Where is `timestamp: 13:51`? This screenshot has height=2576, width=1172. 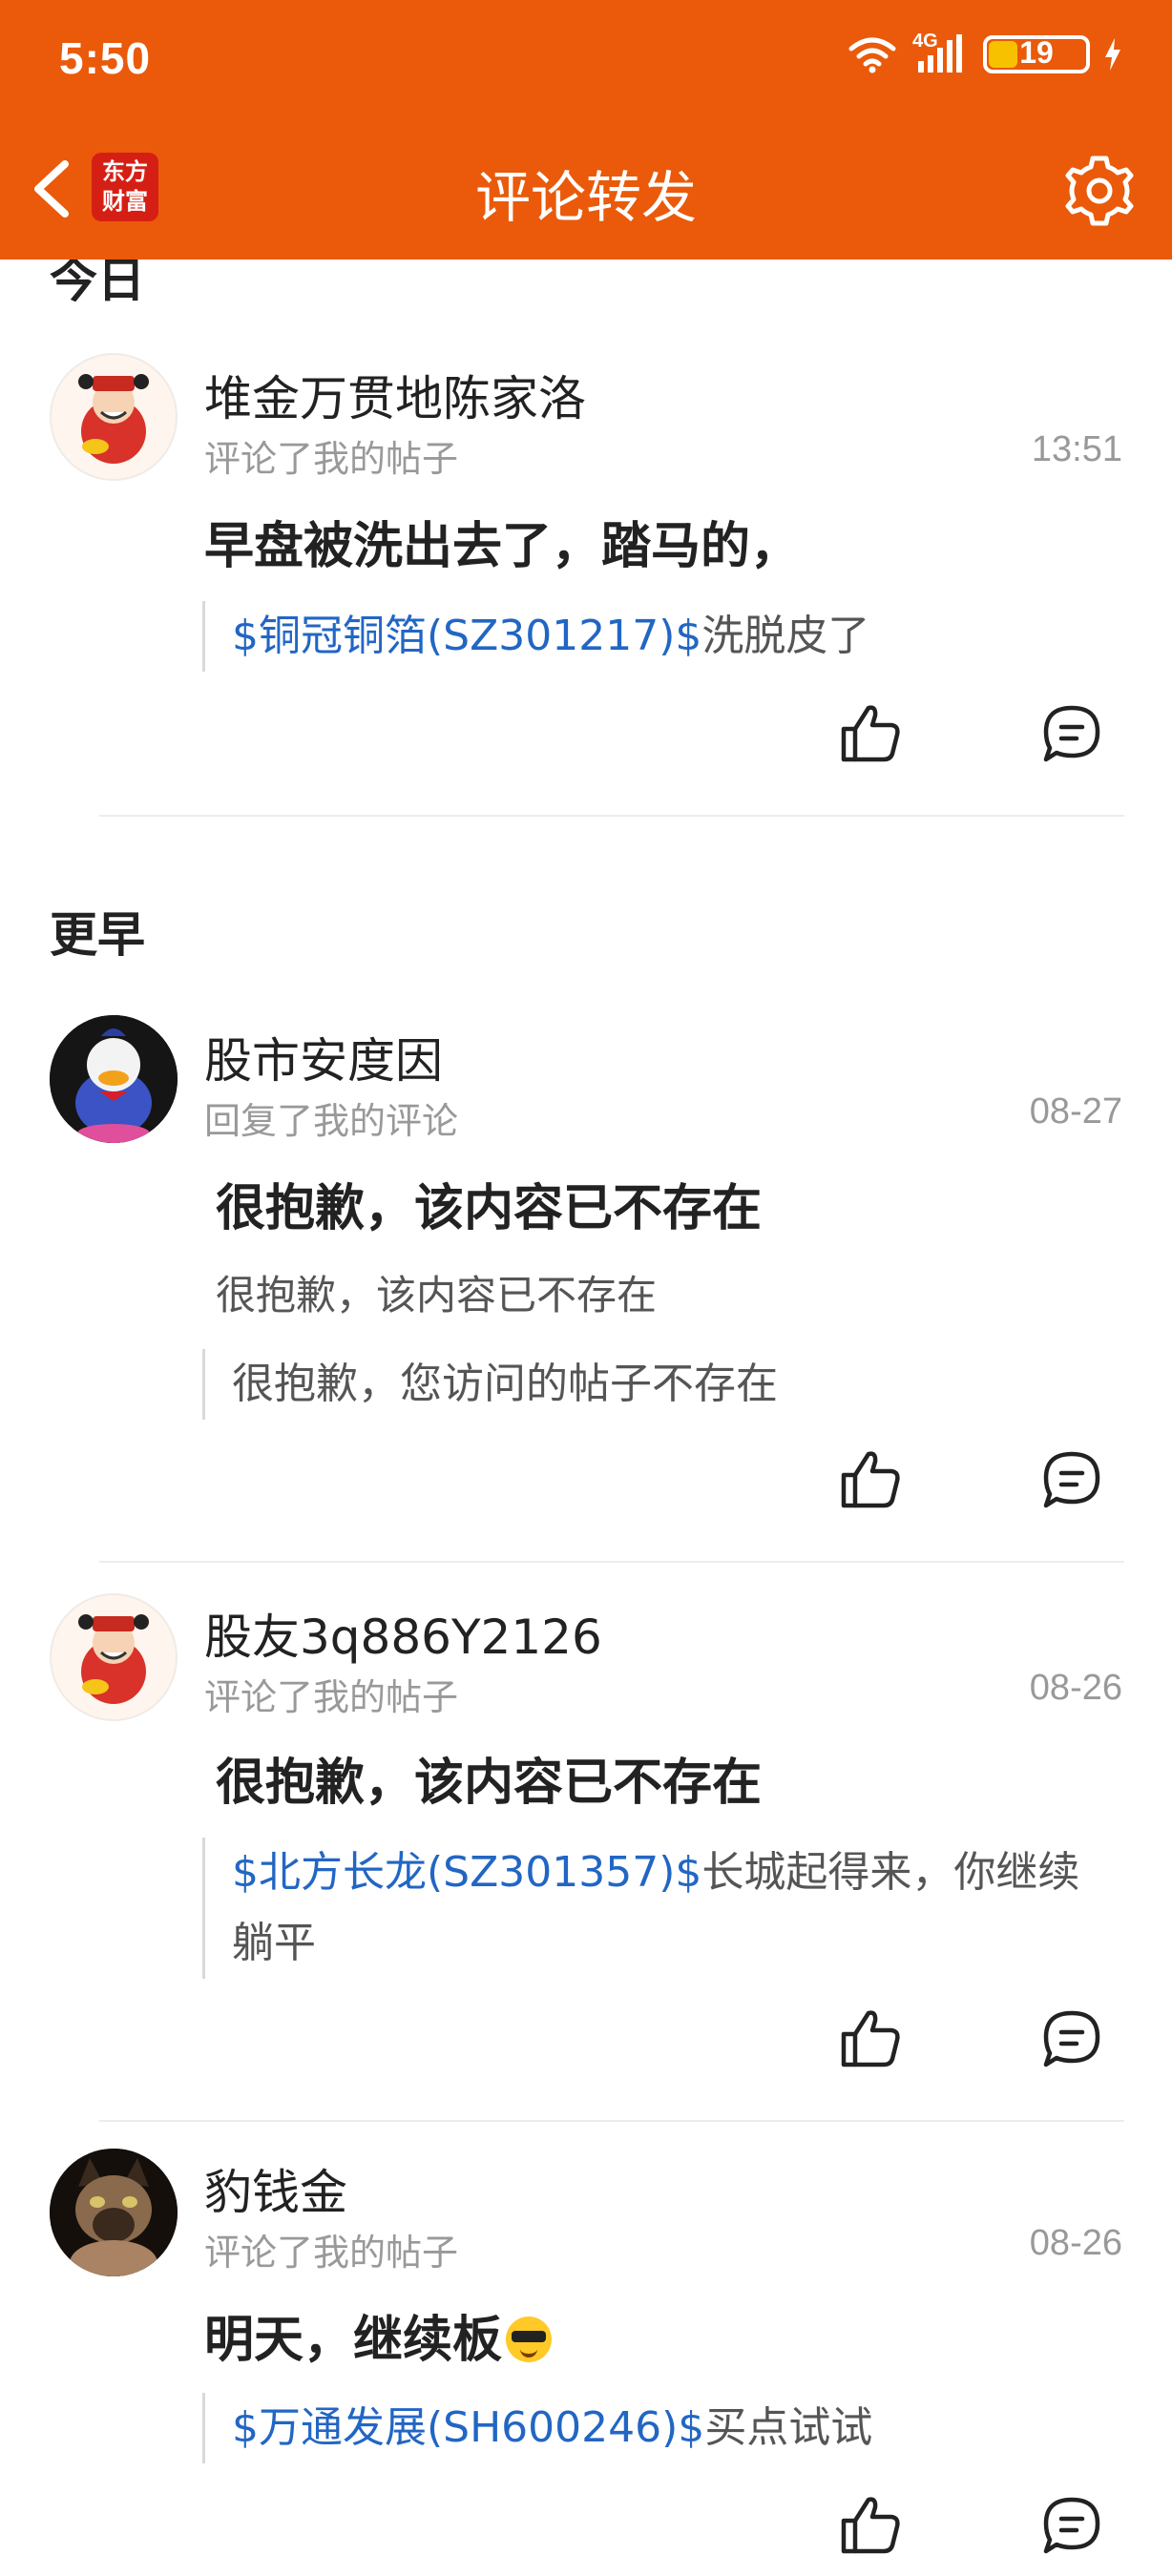
timestamp: 13:51 is located at coordinates (1076, 449).